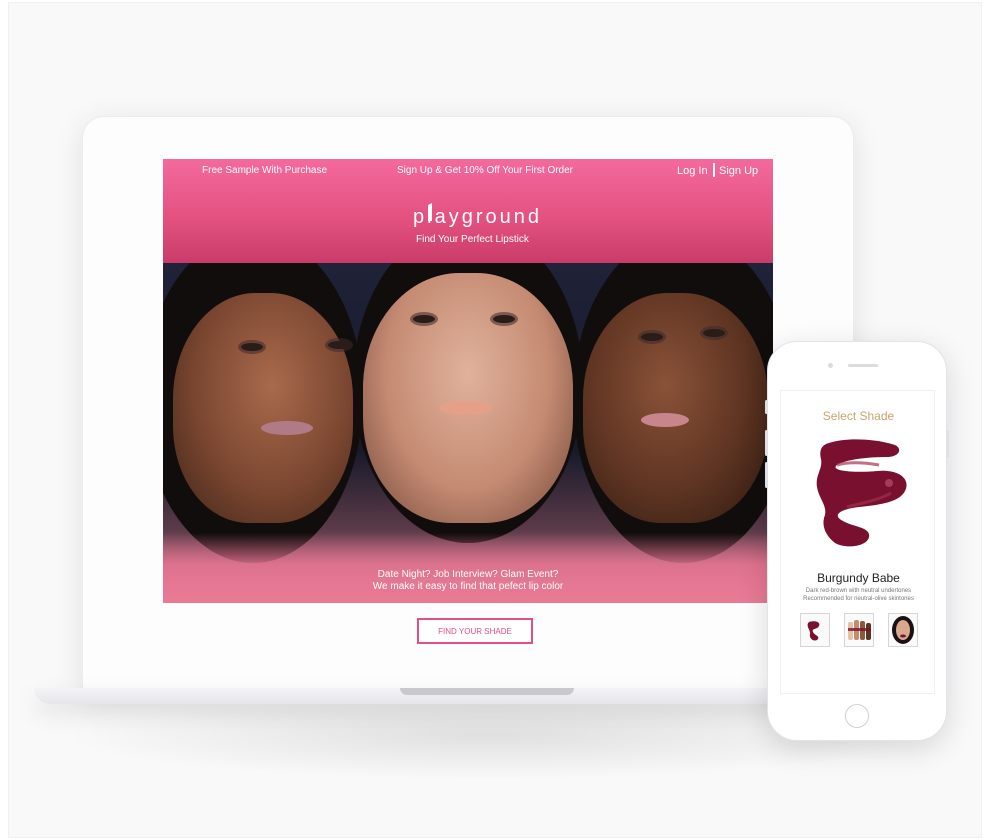  What do you see at coordinates (485, 170) in the screenshot?
I see `promo-signup-discount: Sign Up & Get 10% Off Your First Order` at bounding box center [485, 170].